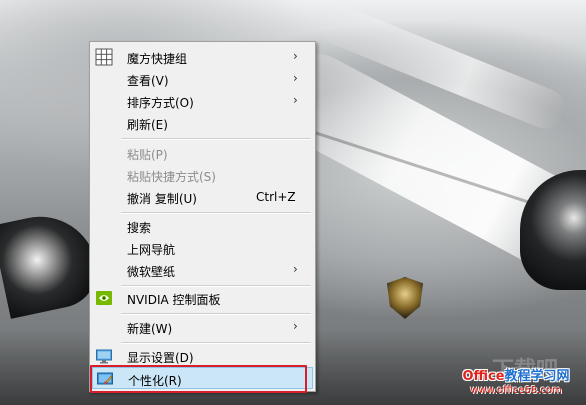  I want to click on menu-item-refresh: 刷新(E), so click(202, 123).